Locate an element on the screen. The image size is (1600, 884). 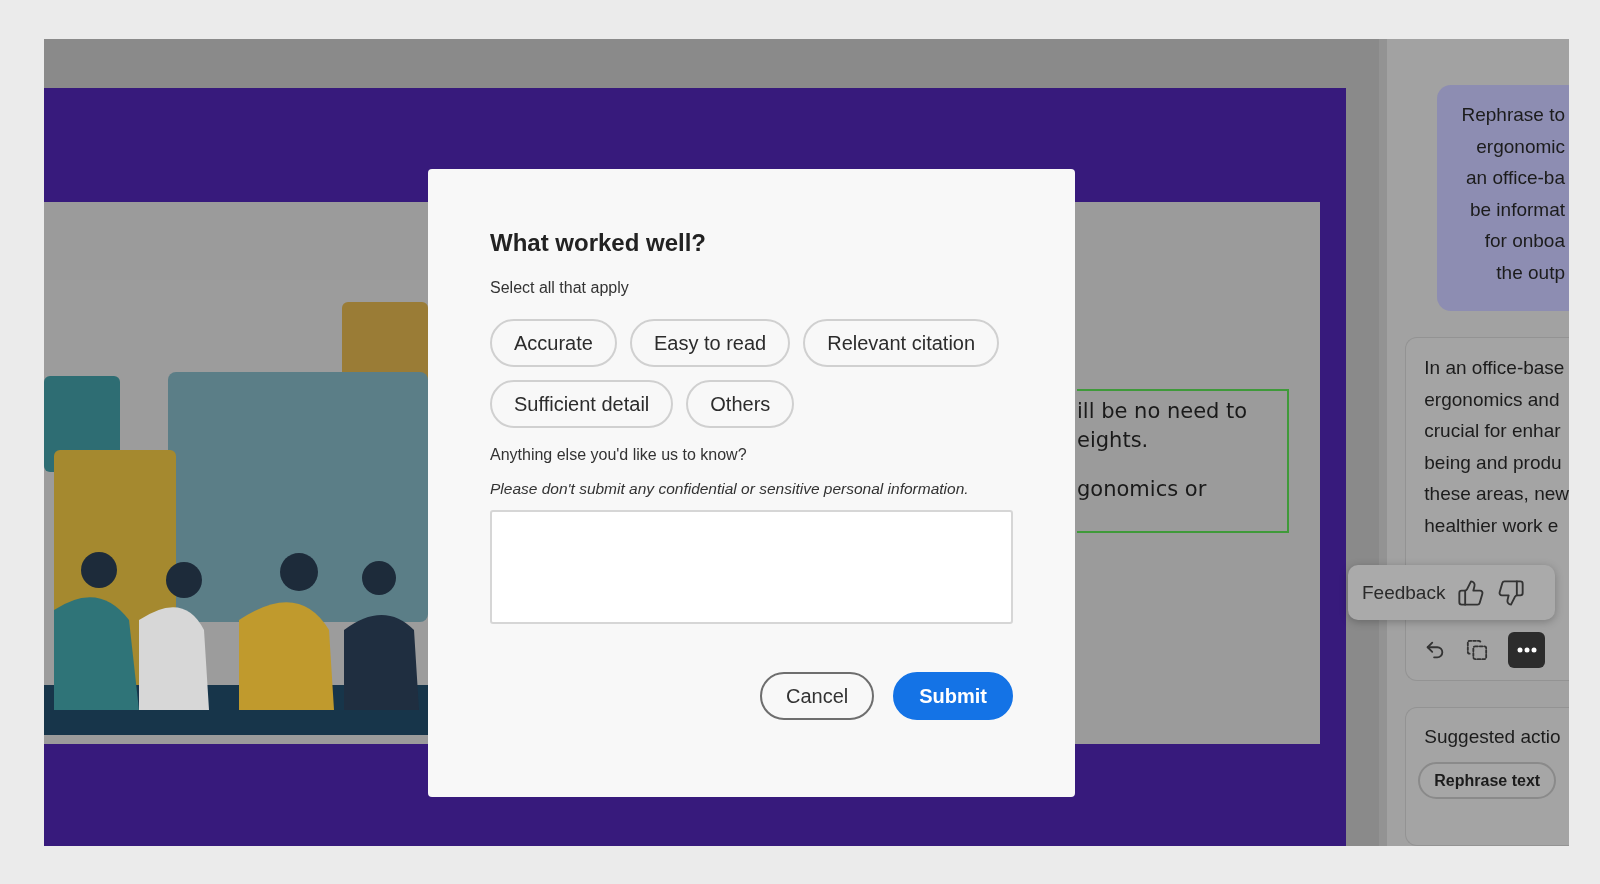
slide-text: ill be no need to eights. is located at coordinates (1163, 426).